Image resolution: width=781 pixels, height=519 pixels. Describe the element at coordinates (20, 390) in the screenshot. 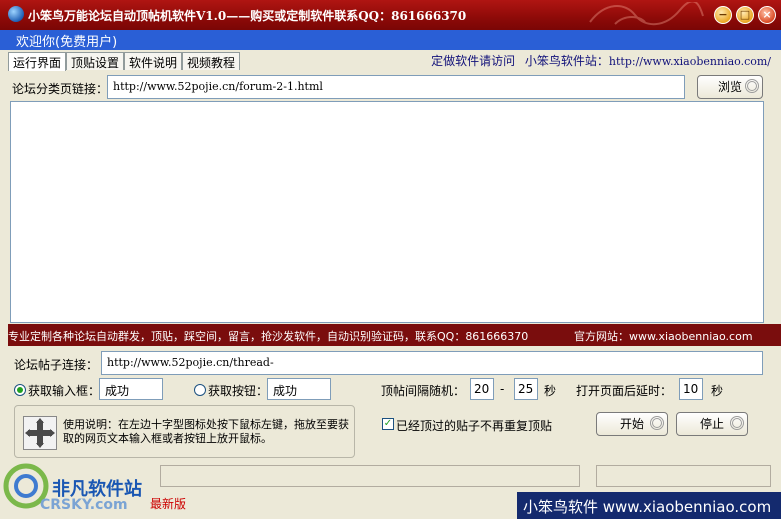

I see `get-input-radio` at that location.